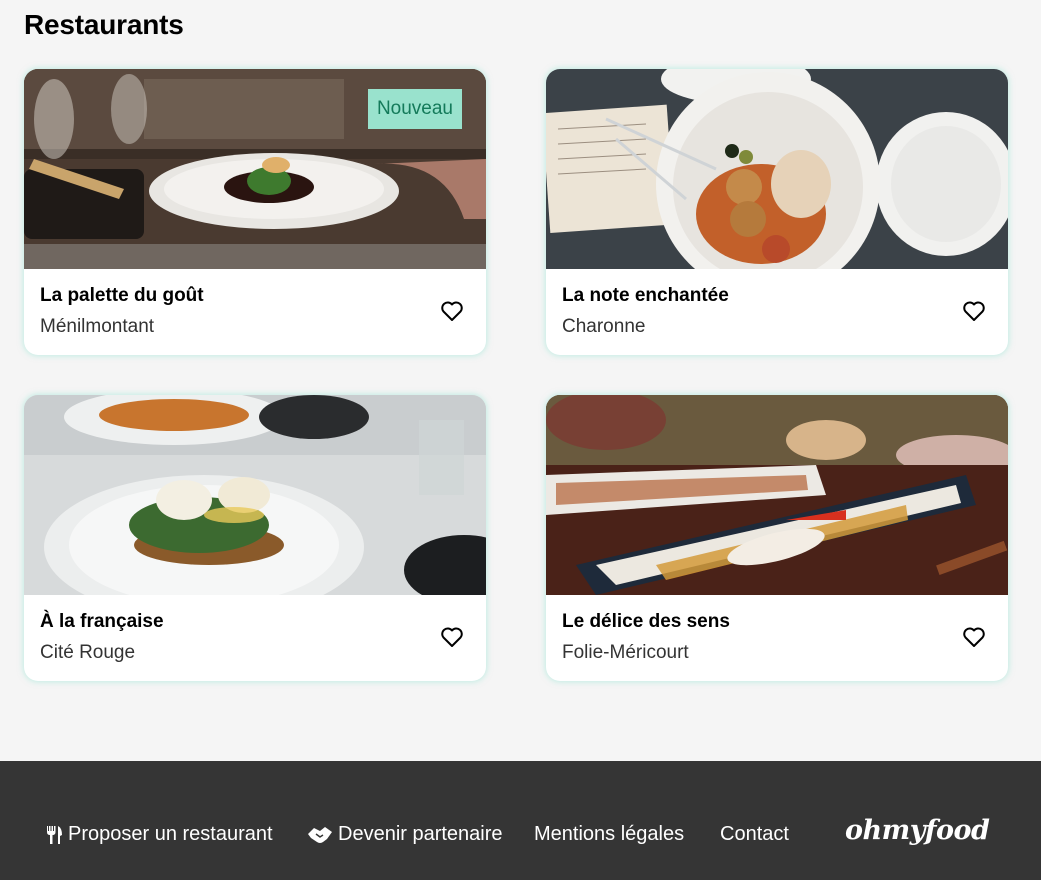 Image resolution: width=1041 pixels, height=880 pixels. Describe the element at coordinates (917, 830) in the screenshot. I see `ohmyfood-logo: ohmyfood` at that location.